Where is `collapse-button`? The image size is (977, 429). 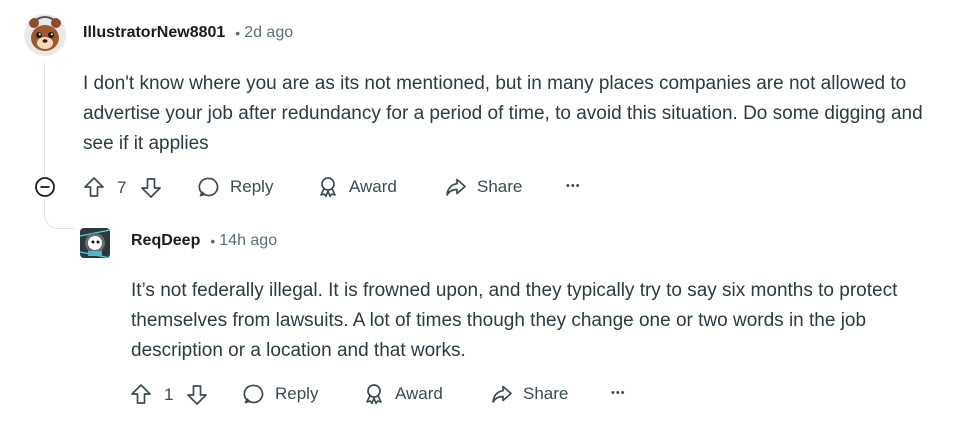
collapse-button is located at coordinates (45, 187).